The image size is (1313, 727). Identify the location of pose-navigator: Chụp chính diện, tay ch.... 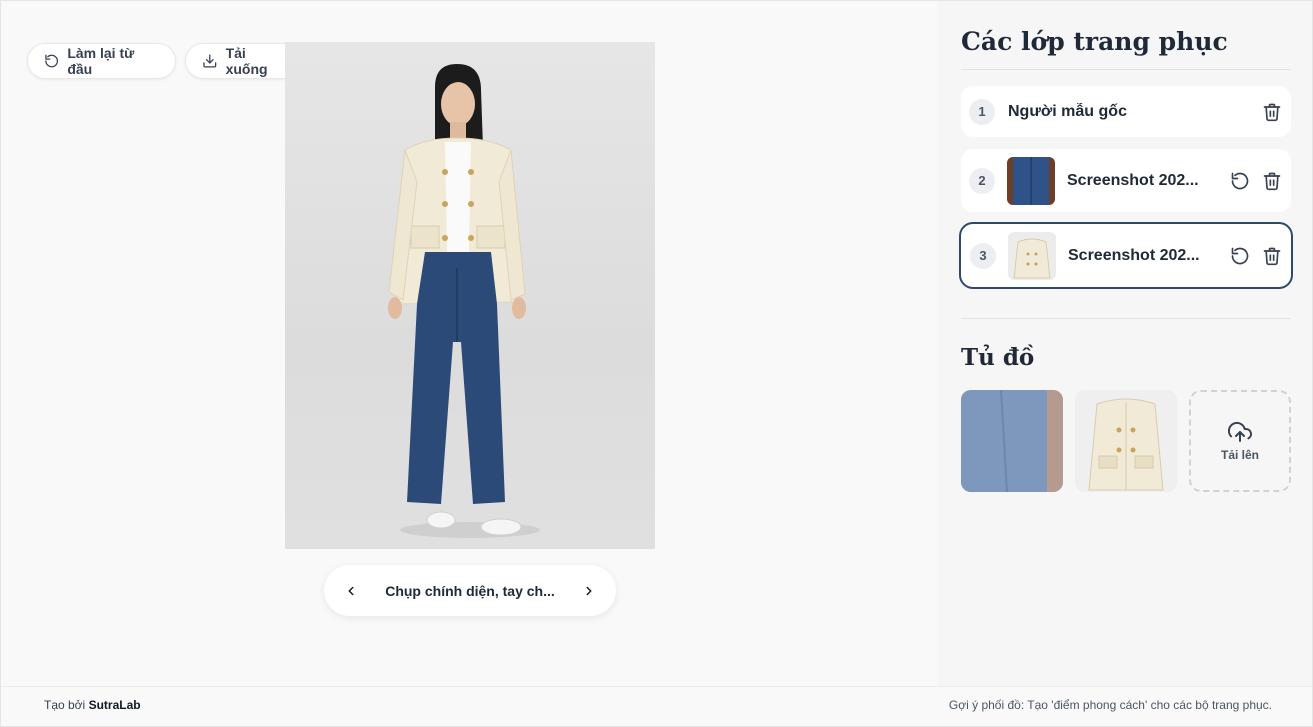
(470, 590).